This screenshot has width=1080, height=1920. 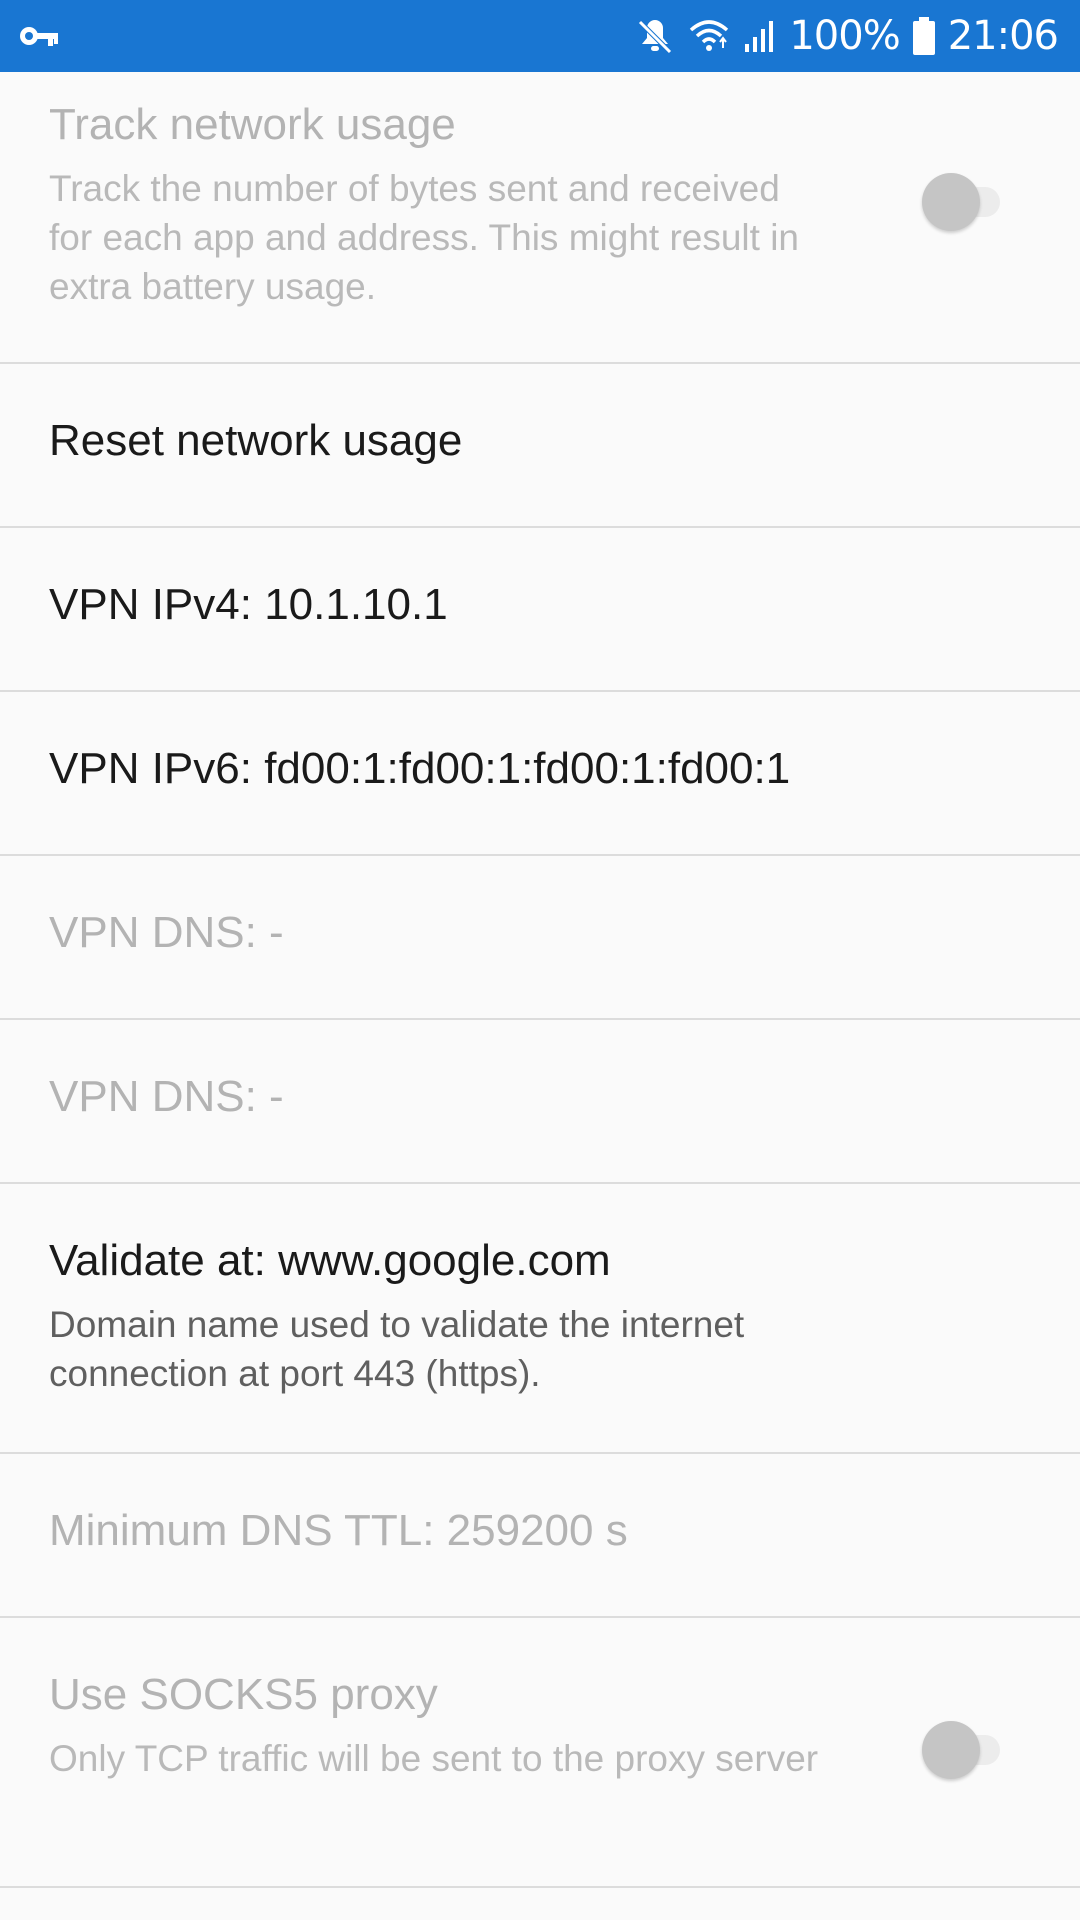 What do you see at coordinates (330, 1260) in the screenshot?
I see `pref-title: Validate at: www.google.com` at bounding box center [330, 1260].